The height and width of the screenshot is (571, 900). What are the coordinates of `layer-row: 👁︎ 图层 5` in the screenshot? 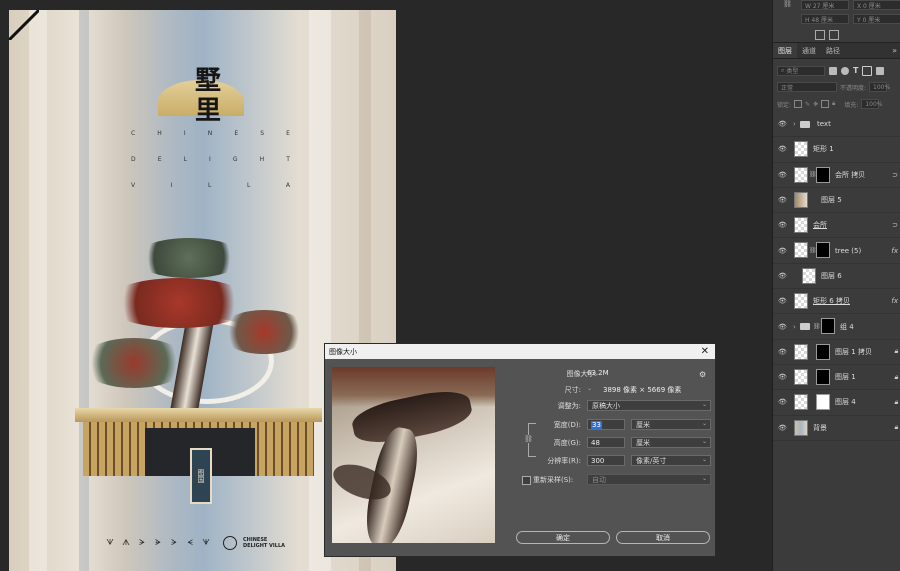 It's located at (836, 201).